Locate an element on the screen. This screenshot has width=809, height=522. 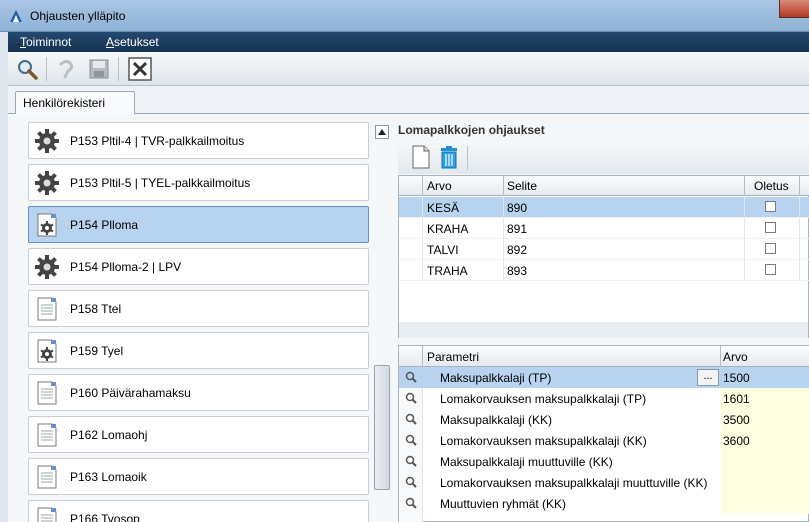
list-item-label: P163 Lomaoik is located at coordinates (108, 477).